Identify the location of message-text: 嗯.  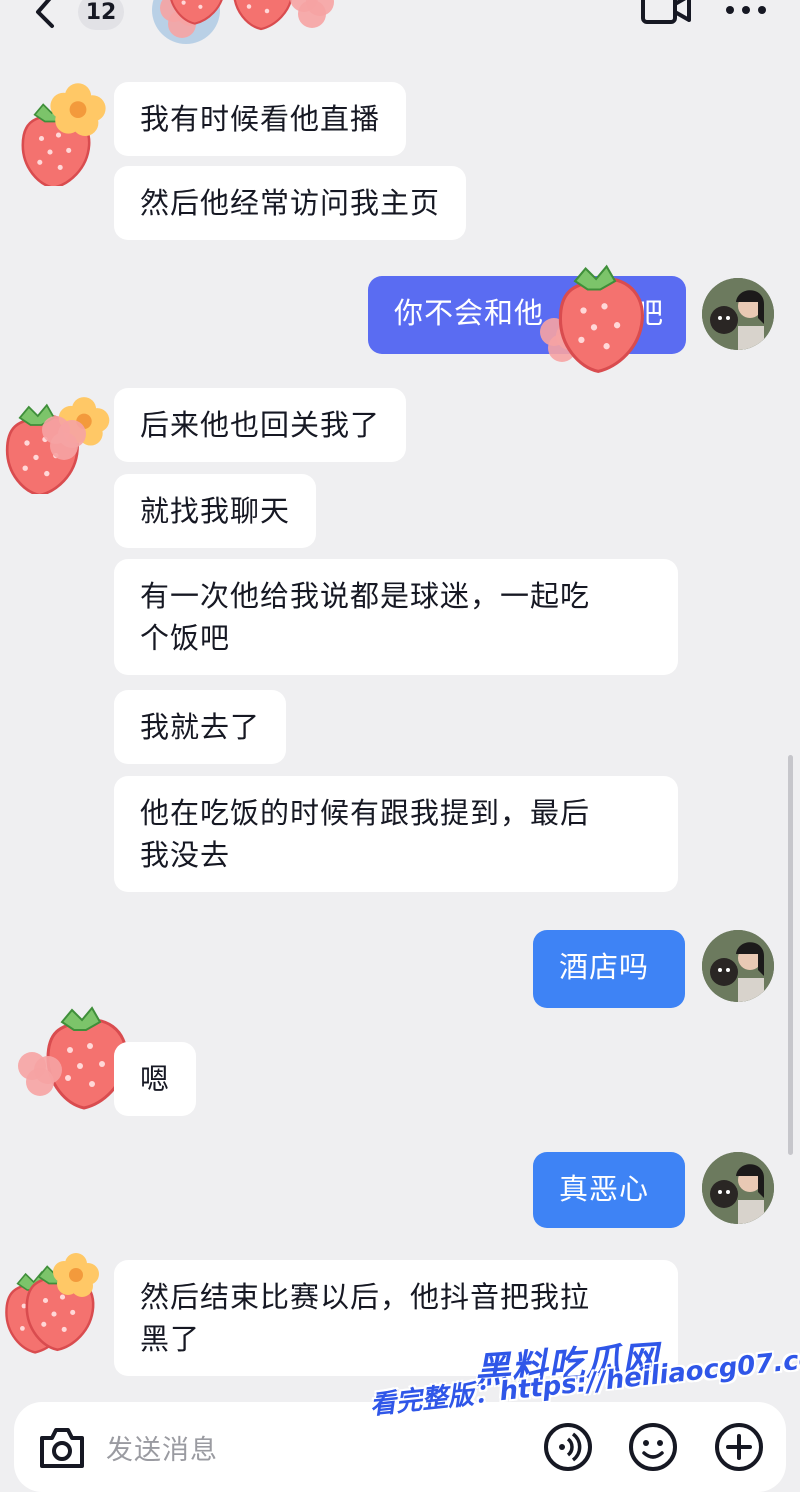
(155, 1079).